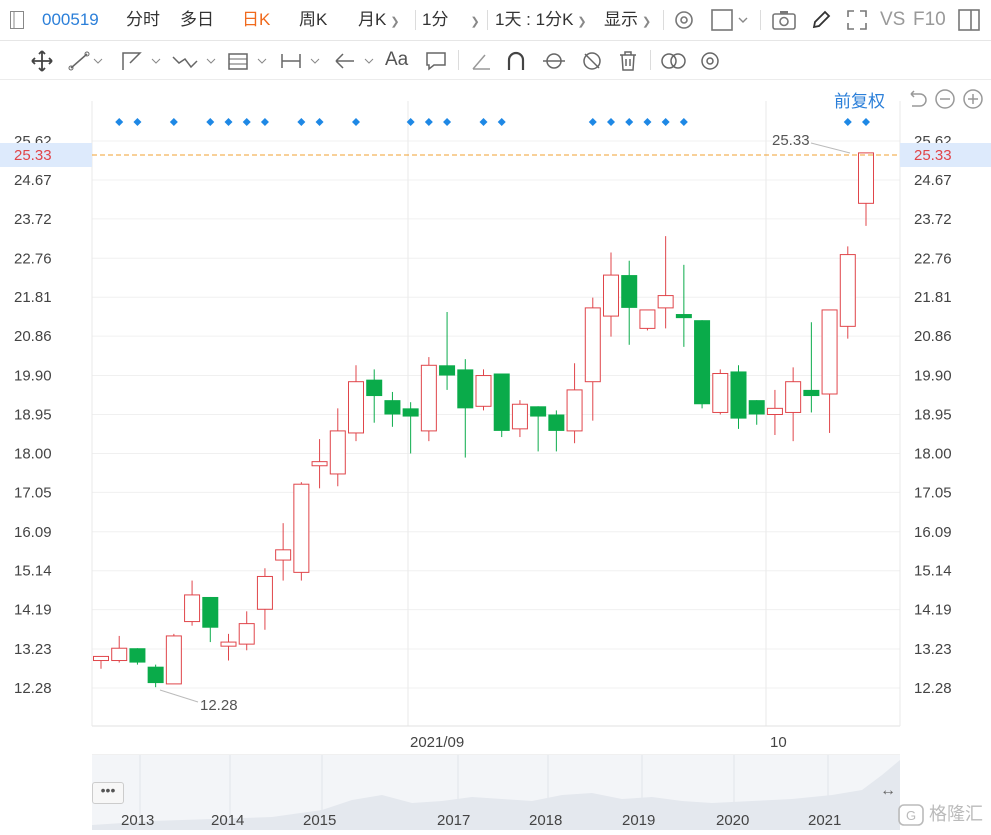 This screenshot has height=835, width=991. I want to click on line-icon, so click(86, 60).